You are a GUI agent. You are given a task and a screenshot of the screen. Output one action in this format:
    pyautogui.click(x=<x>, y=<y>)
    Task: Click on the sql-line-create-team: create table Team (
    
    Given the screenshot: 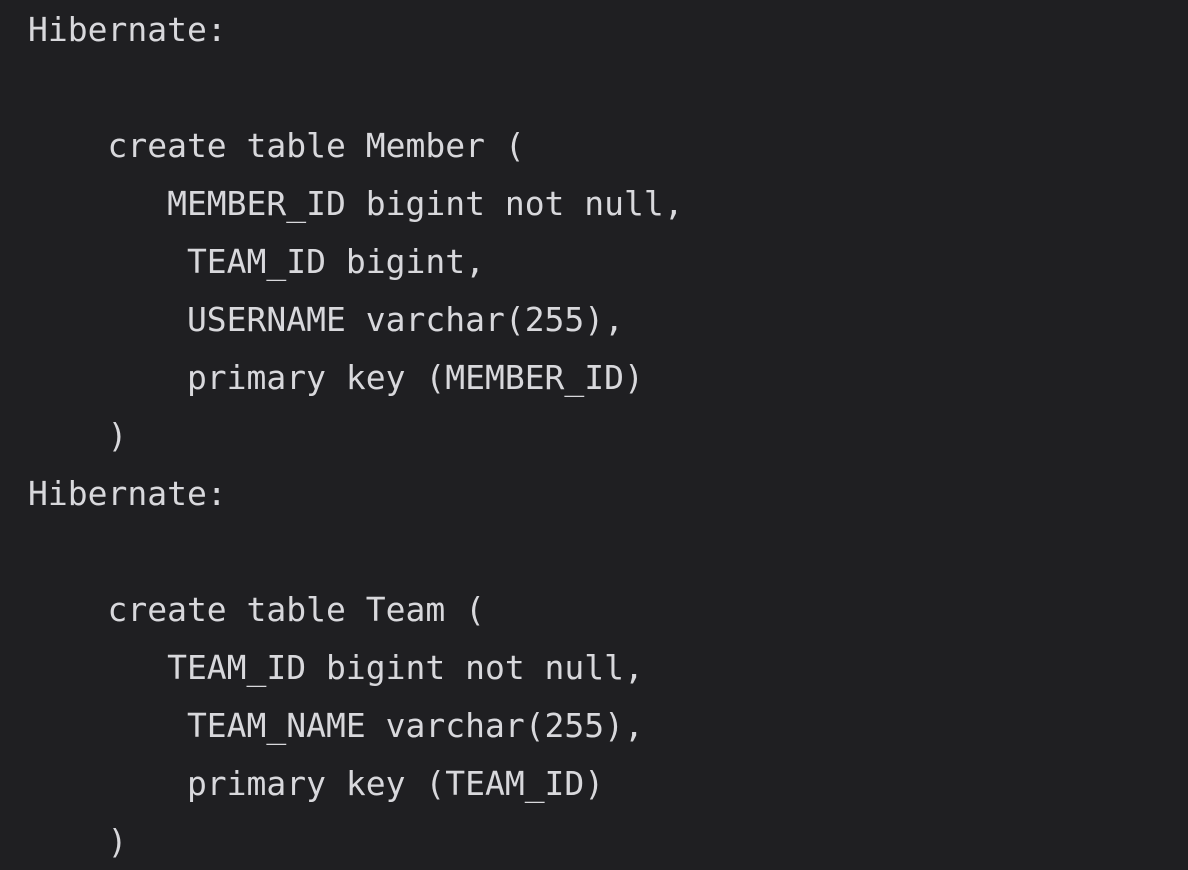 What is the action you would take?
    pyautogui.click(x=256, y=609)
    